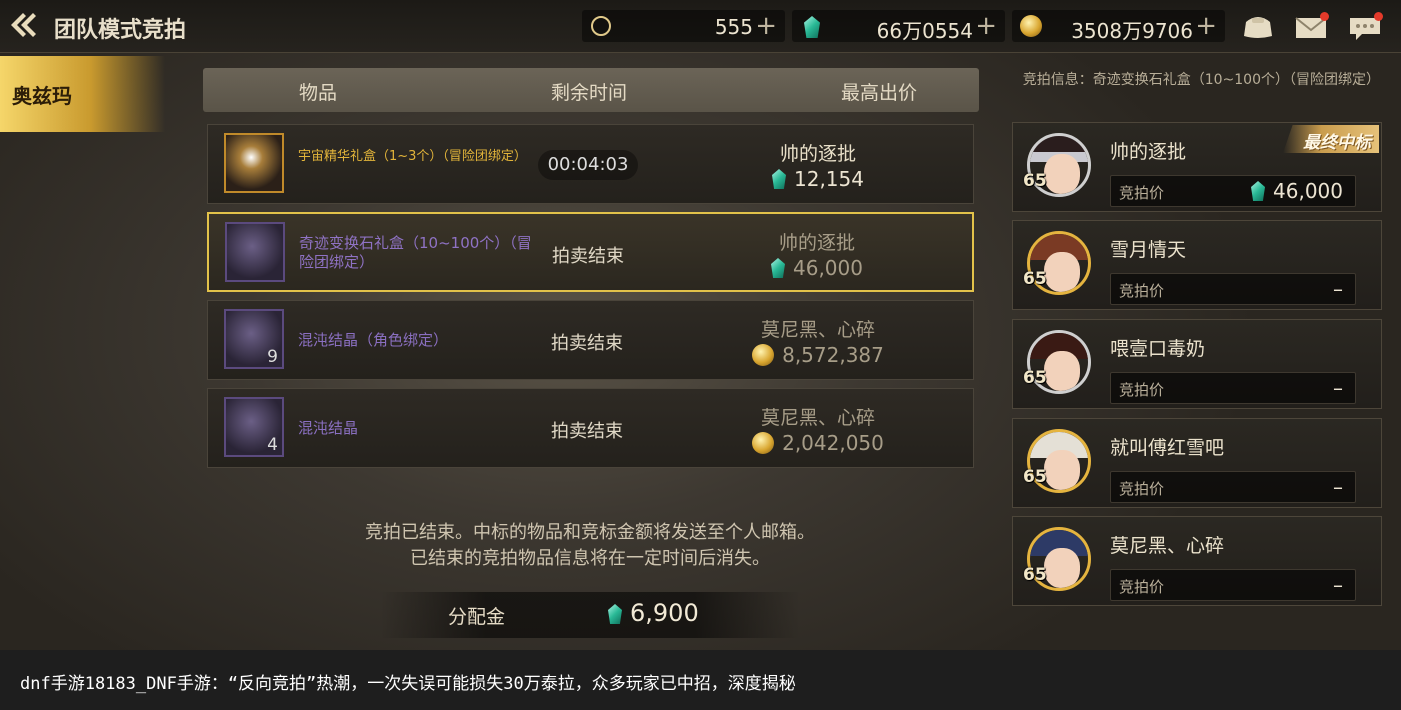  I want to click on allocation-amount: 6,900, so click(664, 613).